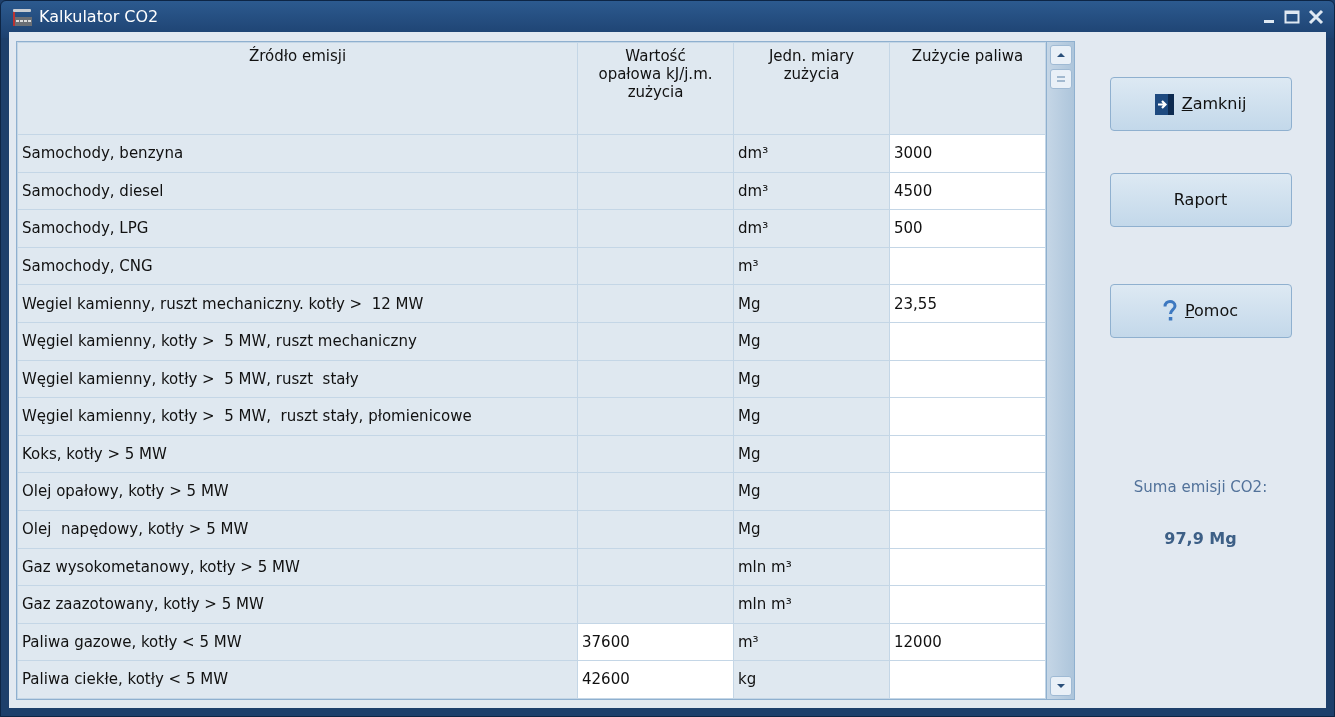  I want to click on window-button: Pomoc, so click(1200, 311).